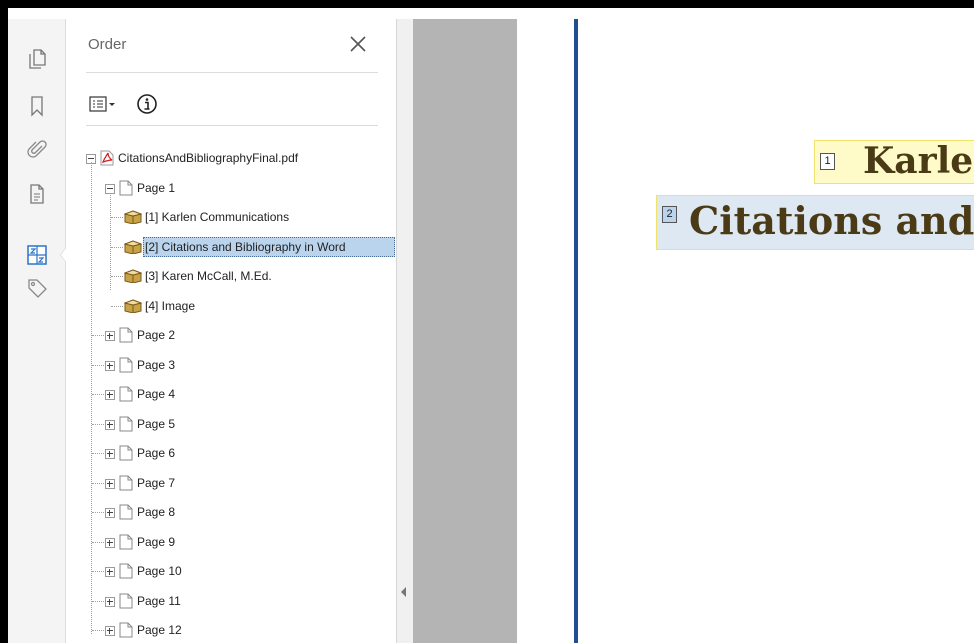 The width and height of the screenshot is (974, 643). Describe the element at coordinates (205, 571) in the screenshot. I see `tree-page: Page 10` at that location.